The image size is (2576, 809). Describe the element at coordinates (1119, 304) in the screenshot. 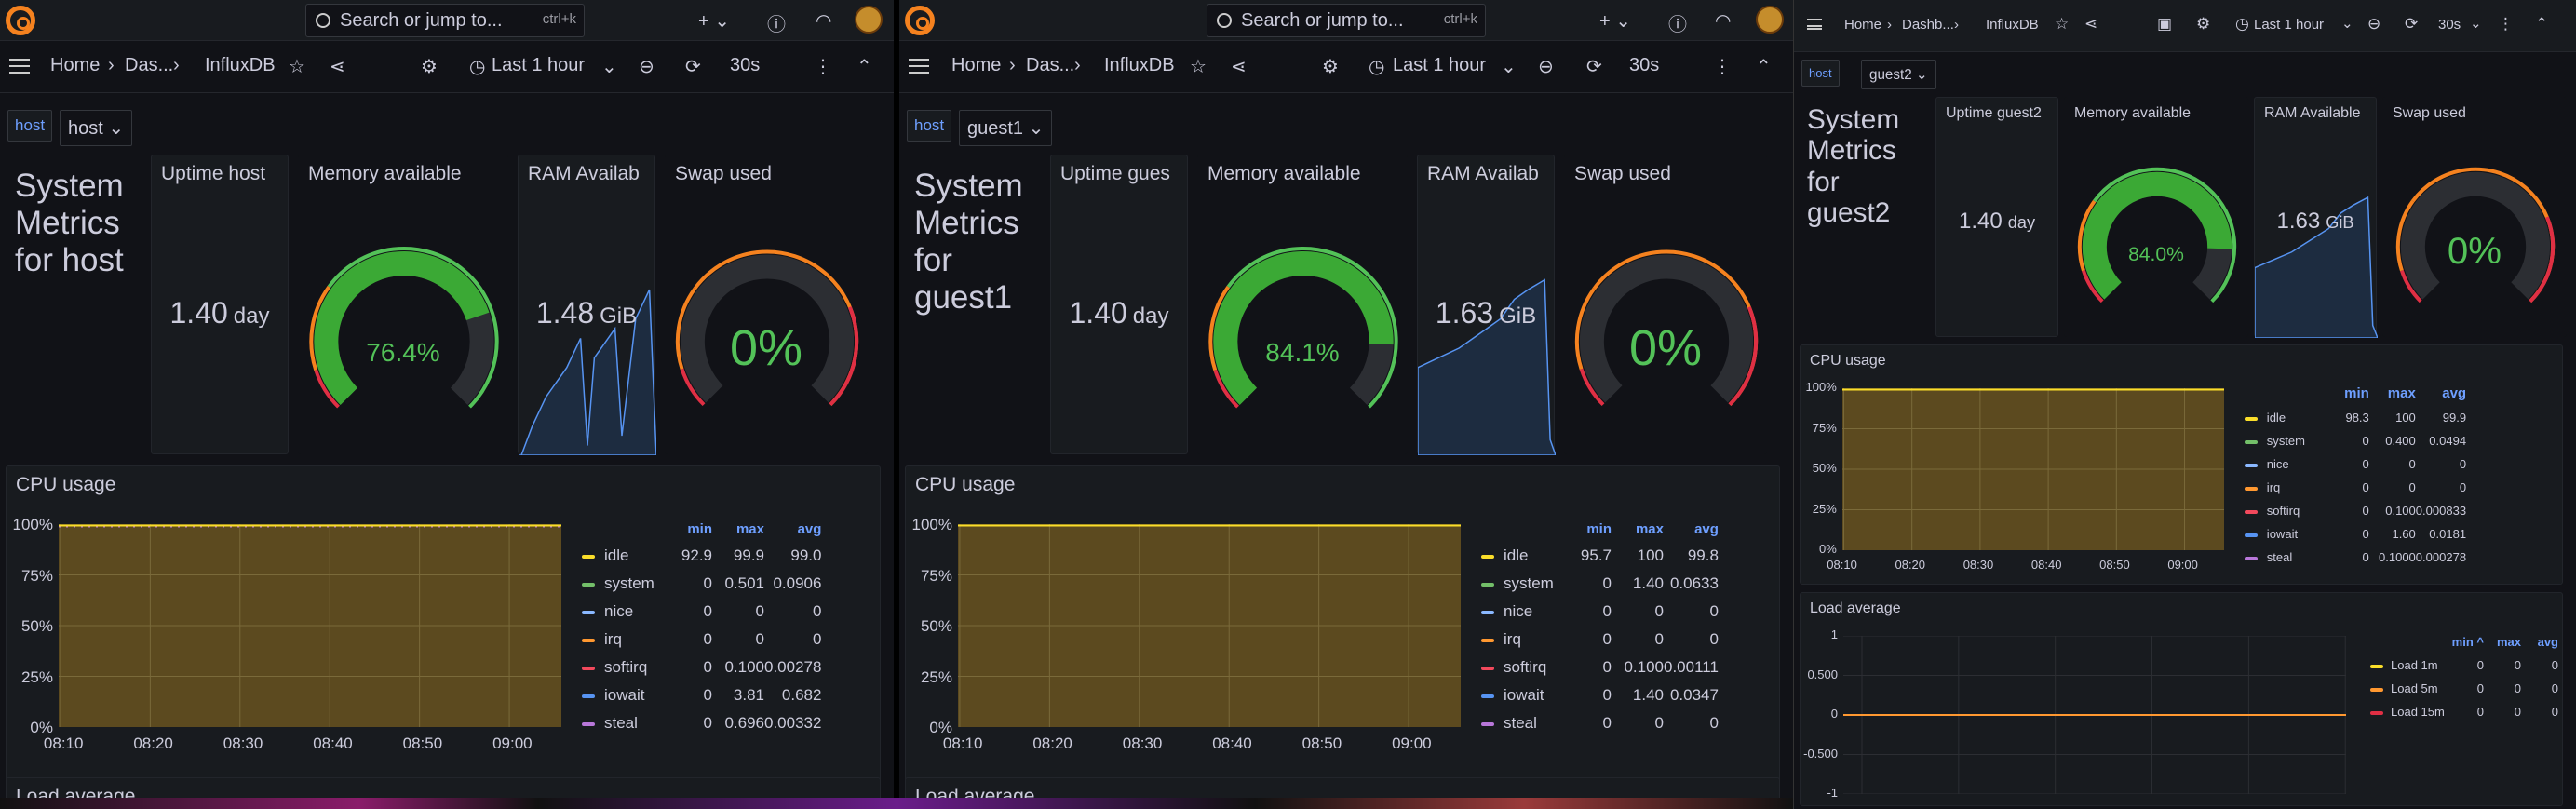

I see `uptime-panel: Uptime gues 1.40 day` at that location.